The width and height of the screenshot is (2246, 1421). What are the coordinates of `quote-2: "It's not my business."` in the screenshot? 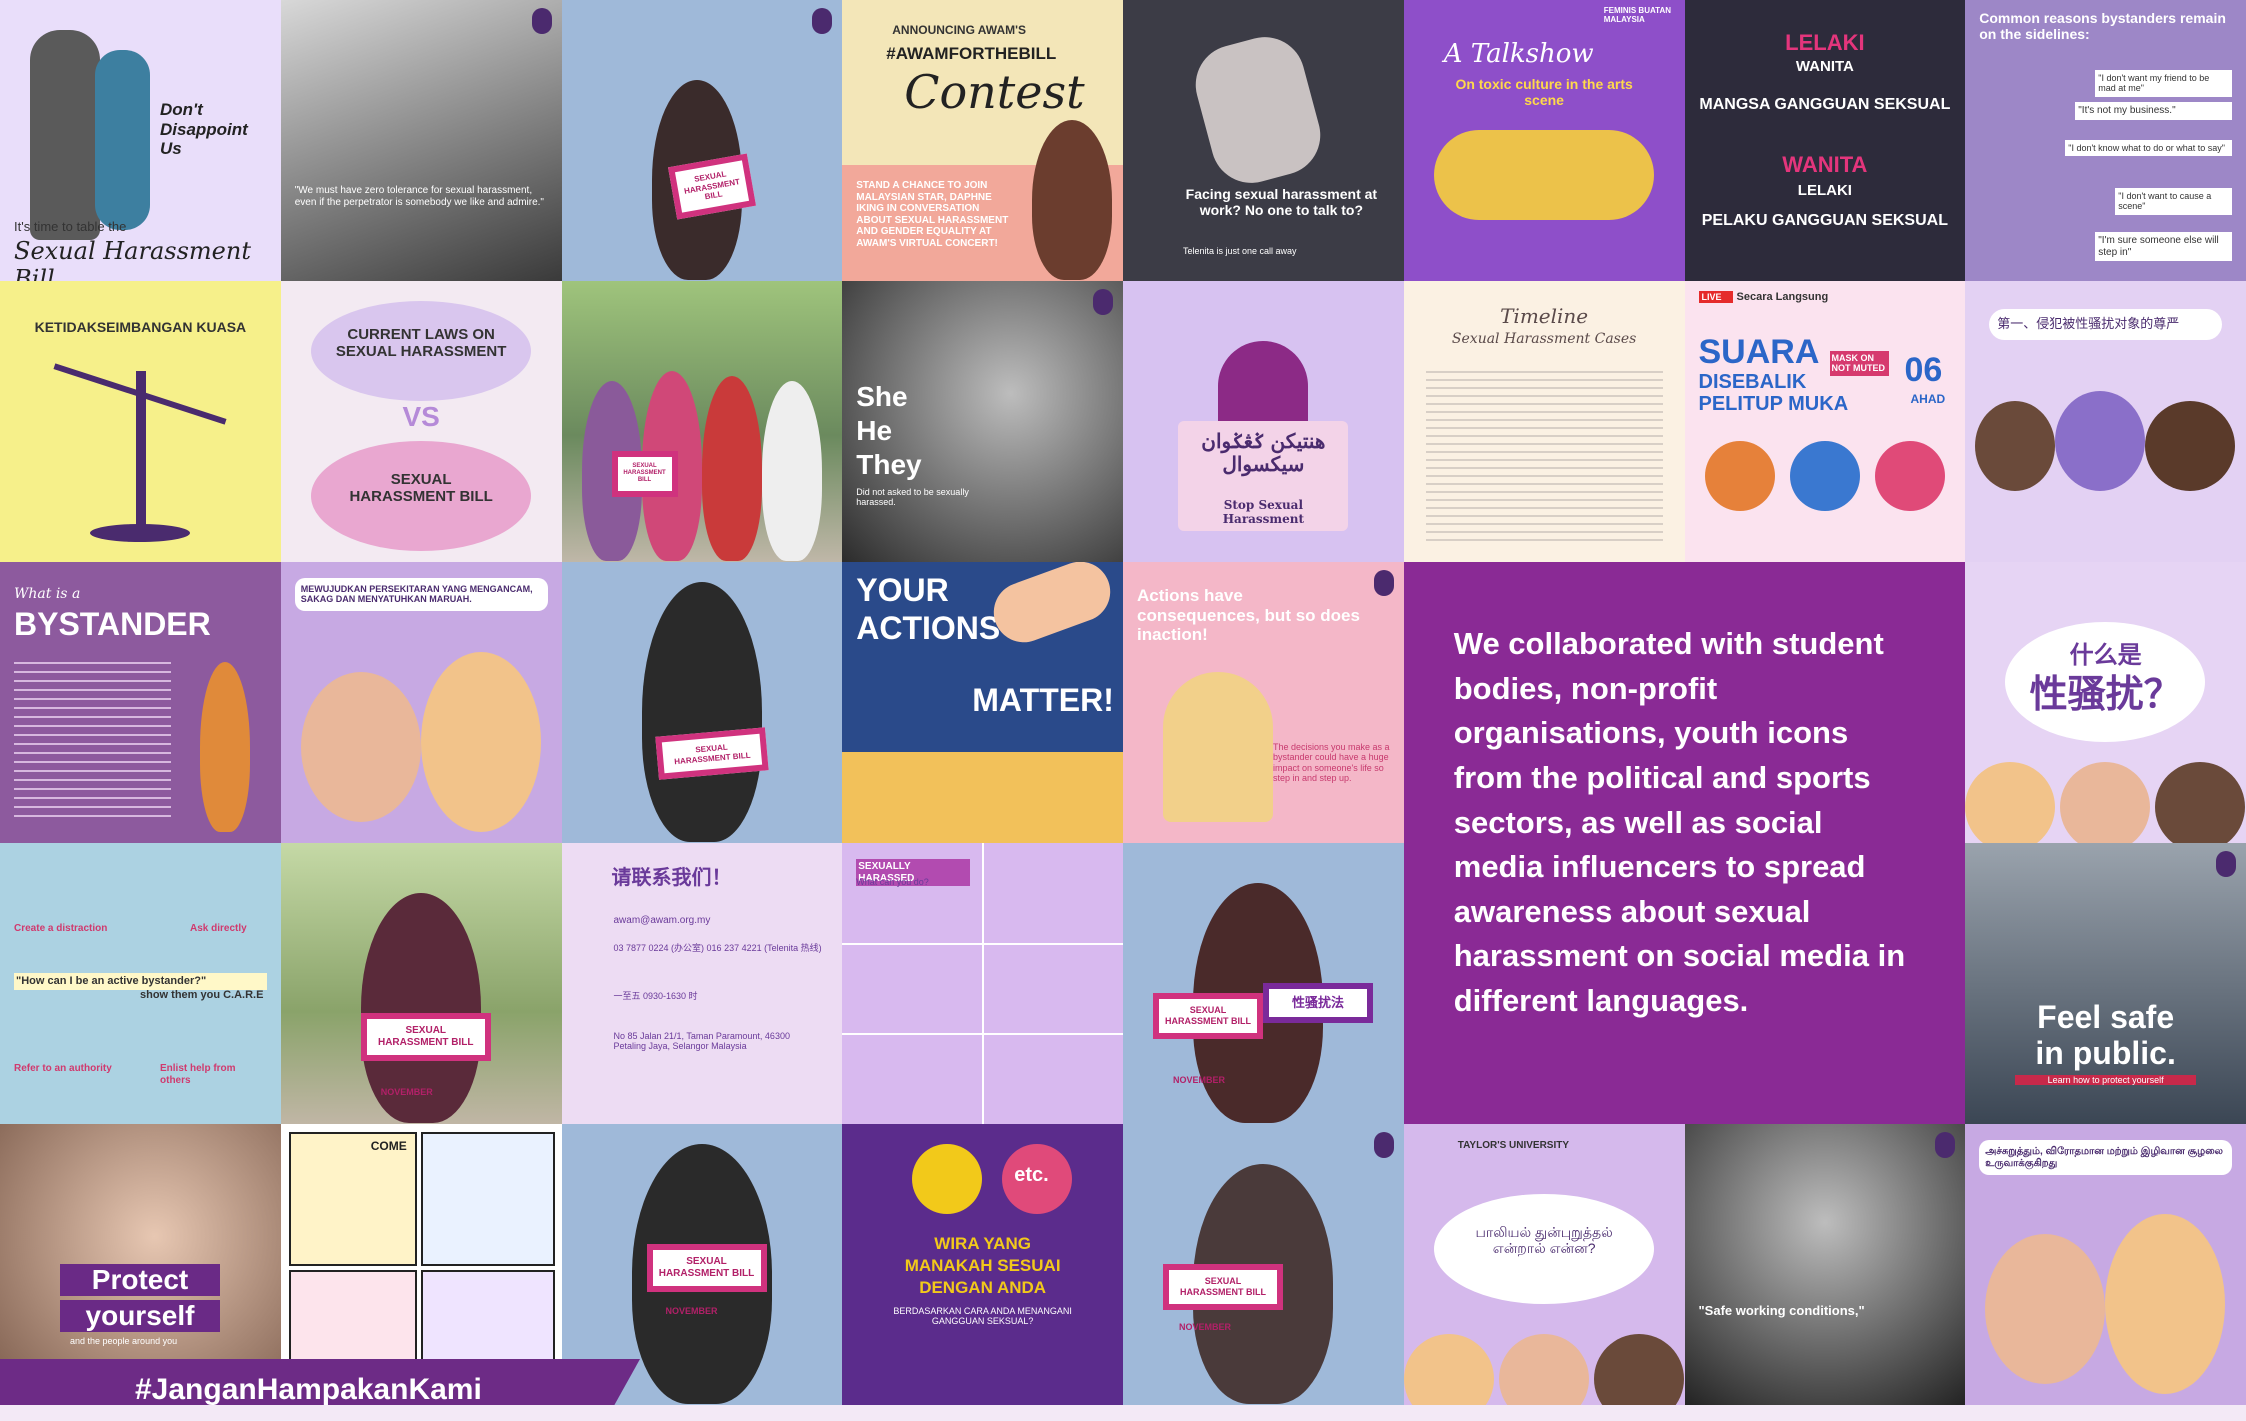 It's located at (2153, 111).